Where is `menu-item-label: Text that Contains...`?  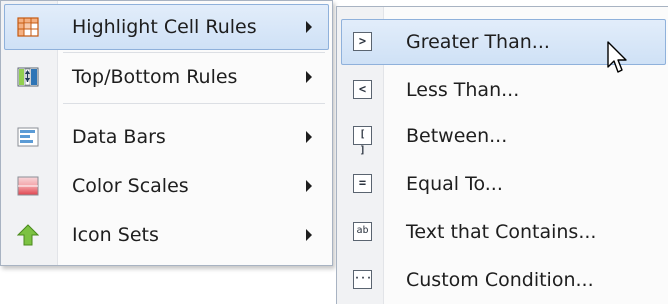 menu-item-label: Text that Contains... is located at coordinates (501, 232).